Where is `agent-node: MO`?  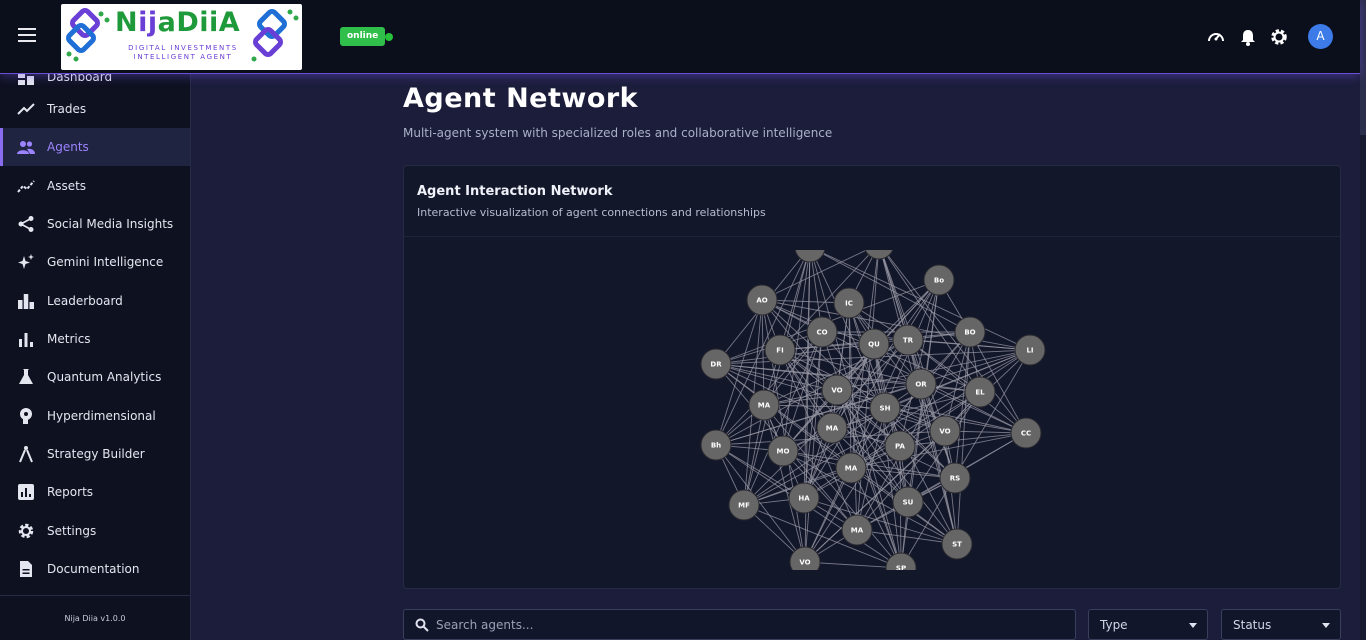 agent-node: MO is located at coordinates (783, 451).